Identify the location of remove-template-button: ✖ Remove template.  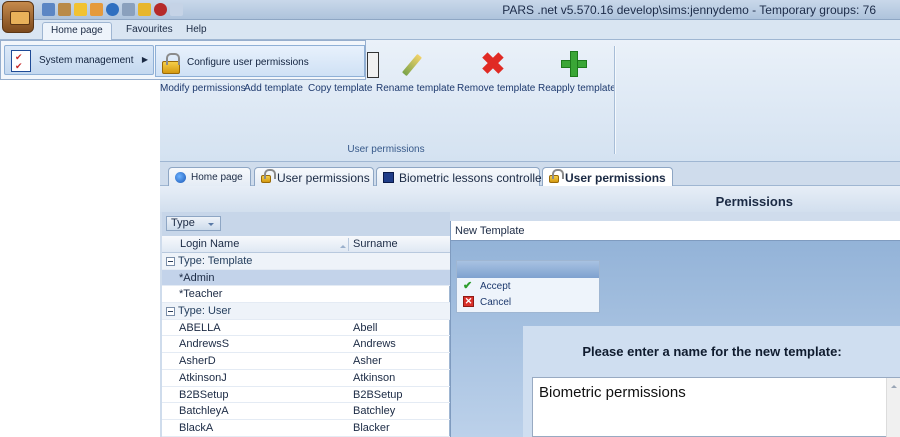
(496, 70).